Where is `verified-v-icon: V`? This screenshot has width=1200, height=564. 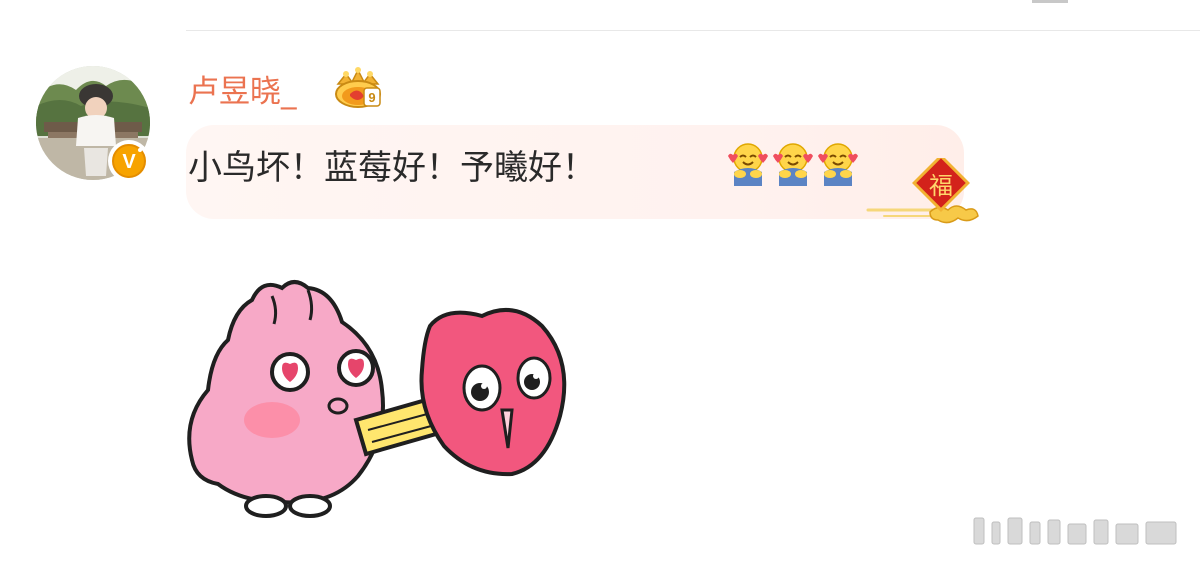 verified-v-icon: V is located at coordinates (129, 161).